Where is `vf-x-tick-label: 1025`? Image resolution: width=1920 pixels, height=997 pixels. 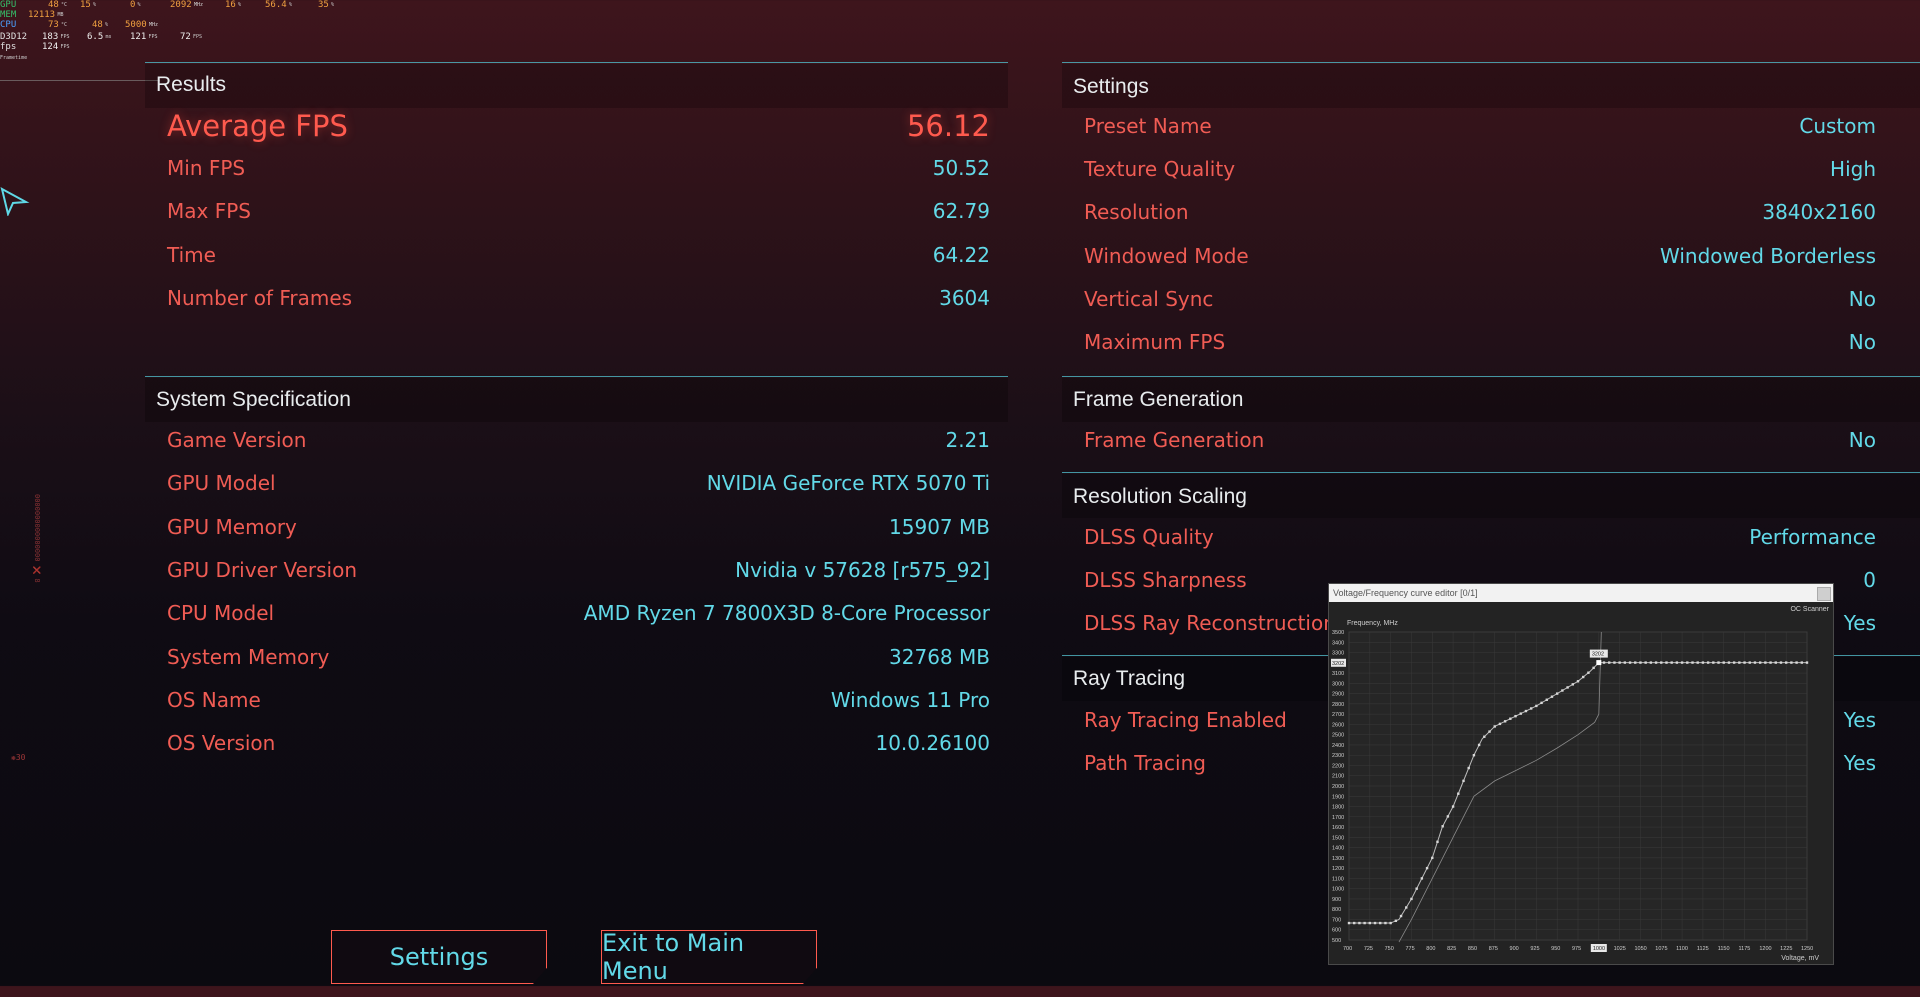 vf-x-tick-label: 1025 is located at coordinates (1620, 949).